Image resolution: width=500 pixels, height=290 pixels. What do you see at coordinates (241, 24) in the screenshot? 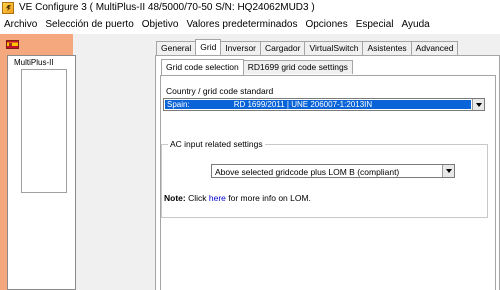
I see `menu-valores-predeterminados: Valores predeterminados` at bounding box center [241, 24].